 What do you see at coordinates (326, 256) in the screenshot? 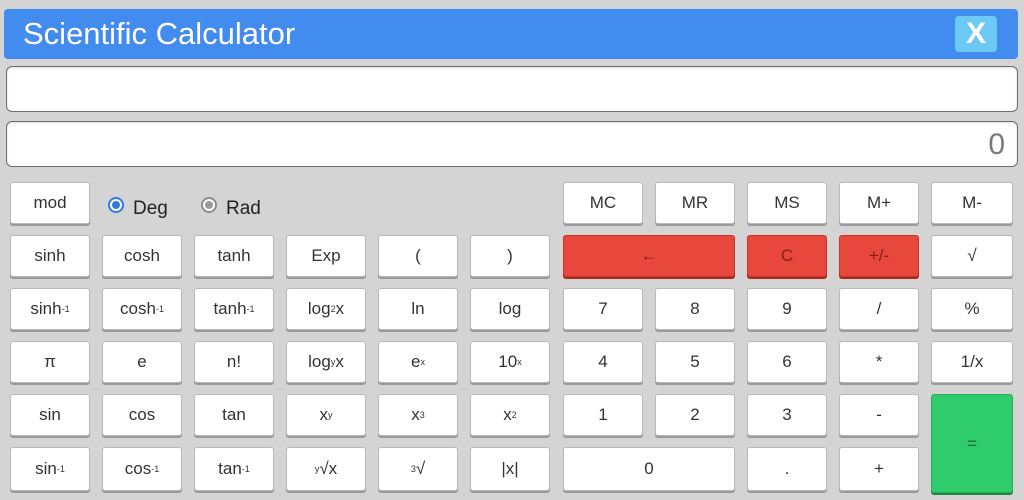
I see `exp-button: Exp` at bounding box center [326, 256].